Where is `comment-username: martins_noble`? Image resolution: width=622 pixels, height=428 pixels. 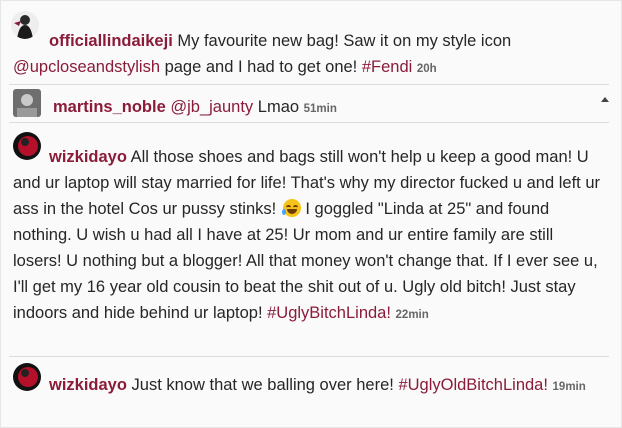
comment-username: martins_noble is located at coordinates (109, 107).